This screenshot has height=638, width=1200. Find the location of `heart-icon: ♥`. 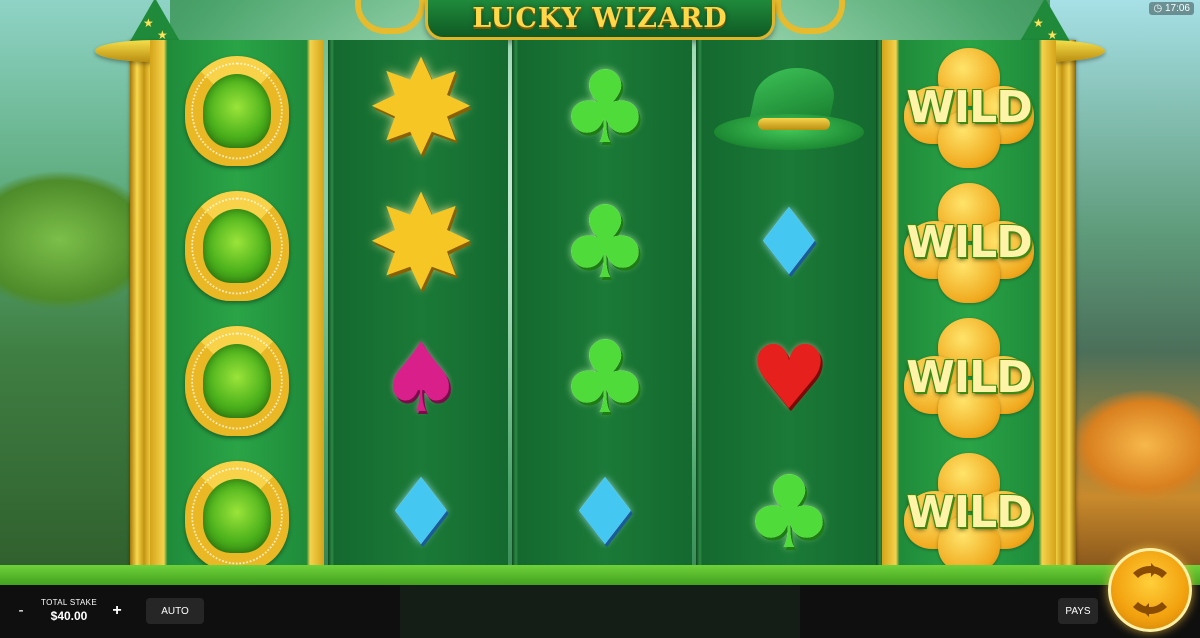

heart-icon: ♥ is located at coordinates (789, 377).